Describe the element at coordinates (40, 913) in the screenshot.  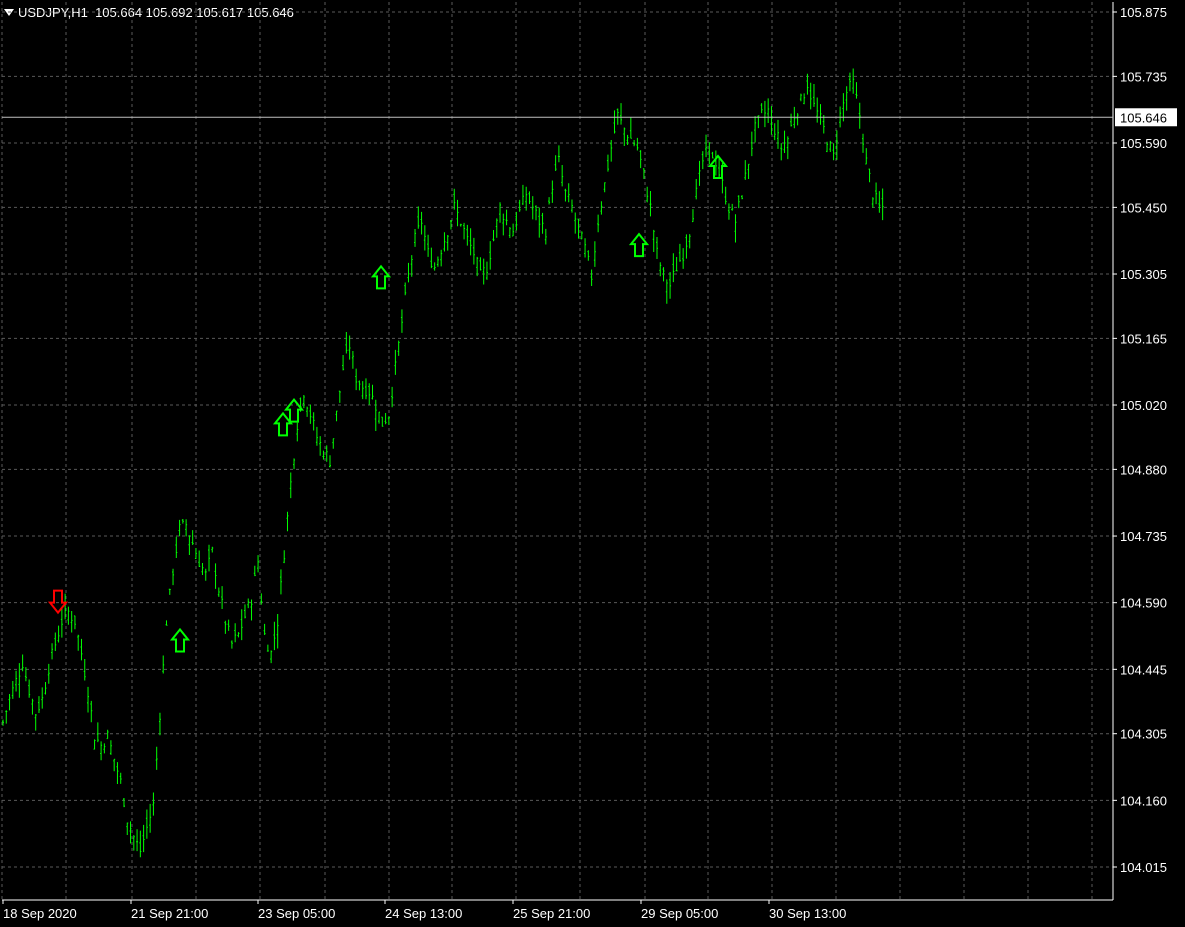
I see `x-tick-label: 18 Sep 2020` at that location.